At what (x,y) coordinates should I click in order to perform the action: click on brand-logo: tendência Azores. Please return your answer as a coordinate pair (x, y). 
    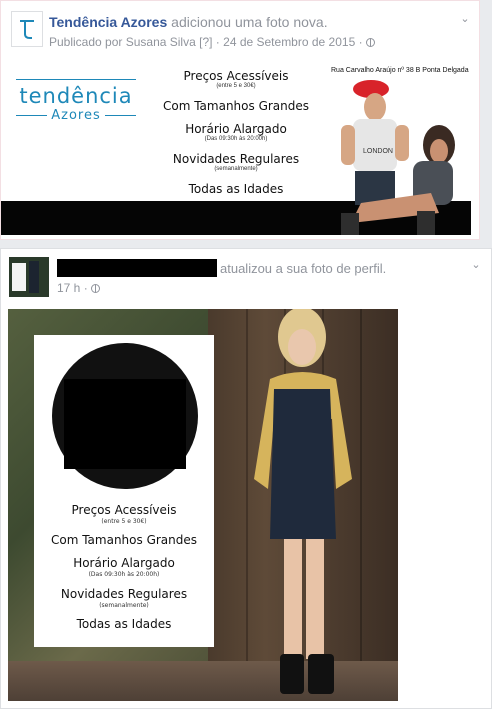
    Looking at the image, I should click on (76, 101).